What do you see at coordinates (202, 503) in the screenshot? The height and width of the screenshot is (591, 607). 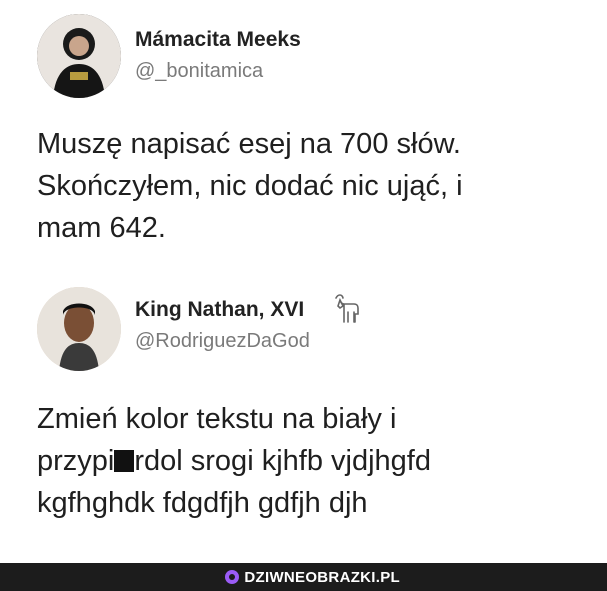 I see `tweet-text-line: kgfhghdk fdgdfjh gdfjh djh` at bounding box center [202, 503].